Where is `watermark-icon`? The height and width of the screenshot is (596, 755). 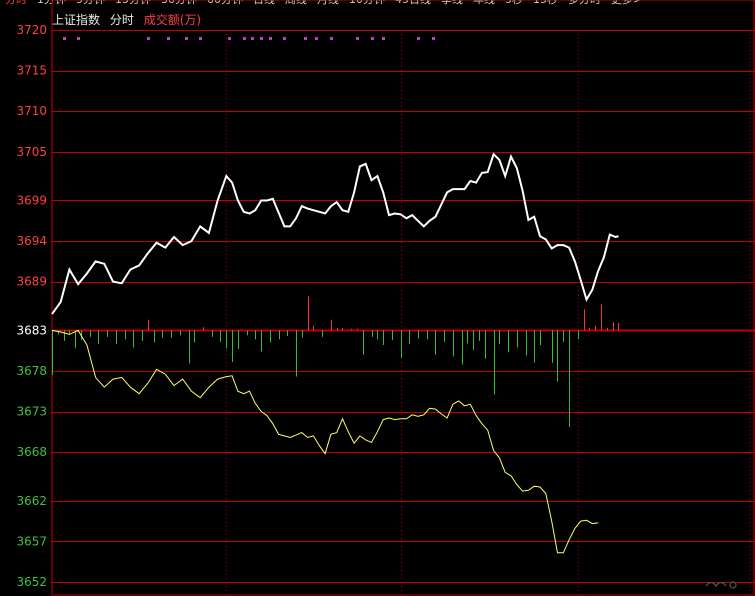 watermark-icon is located at coordinates (721, 585).